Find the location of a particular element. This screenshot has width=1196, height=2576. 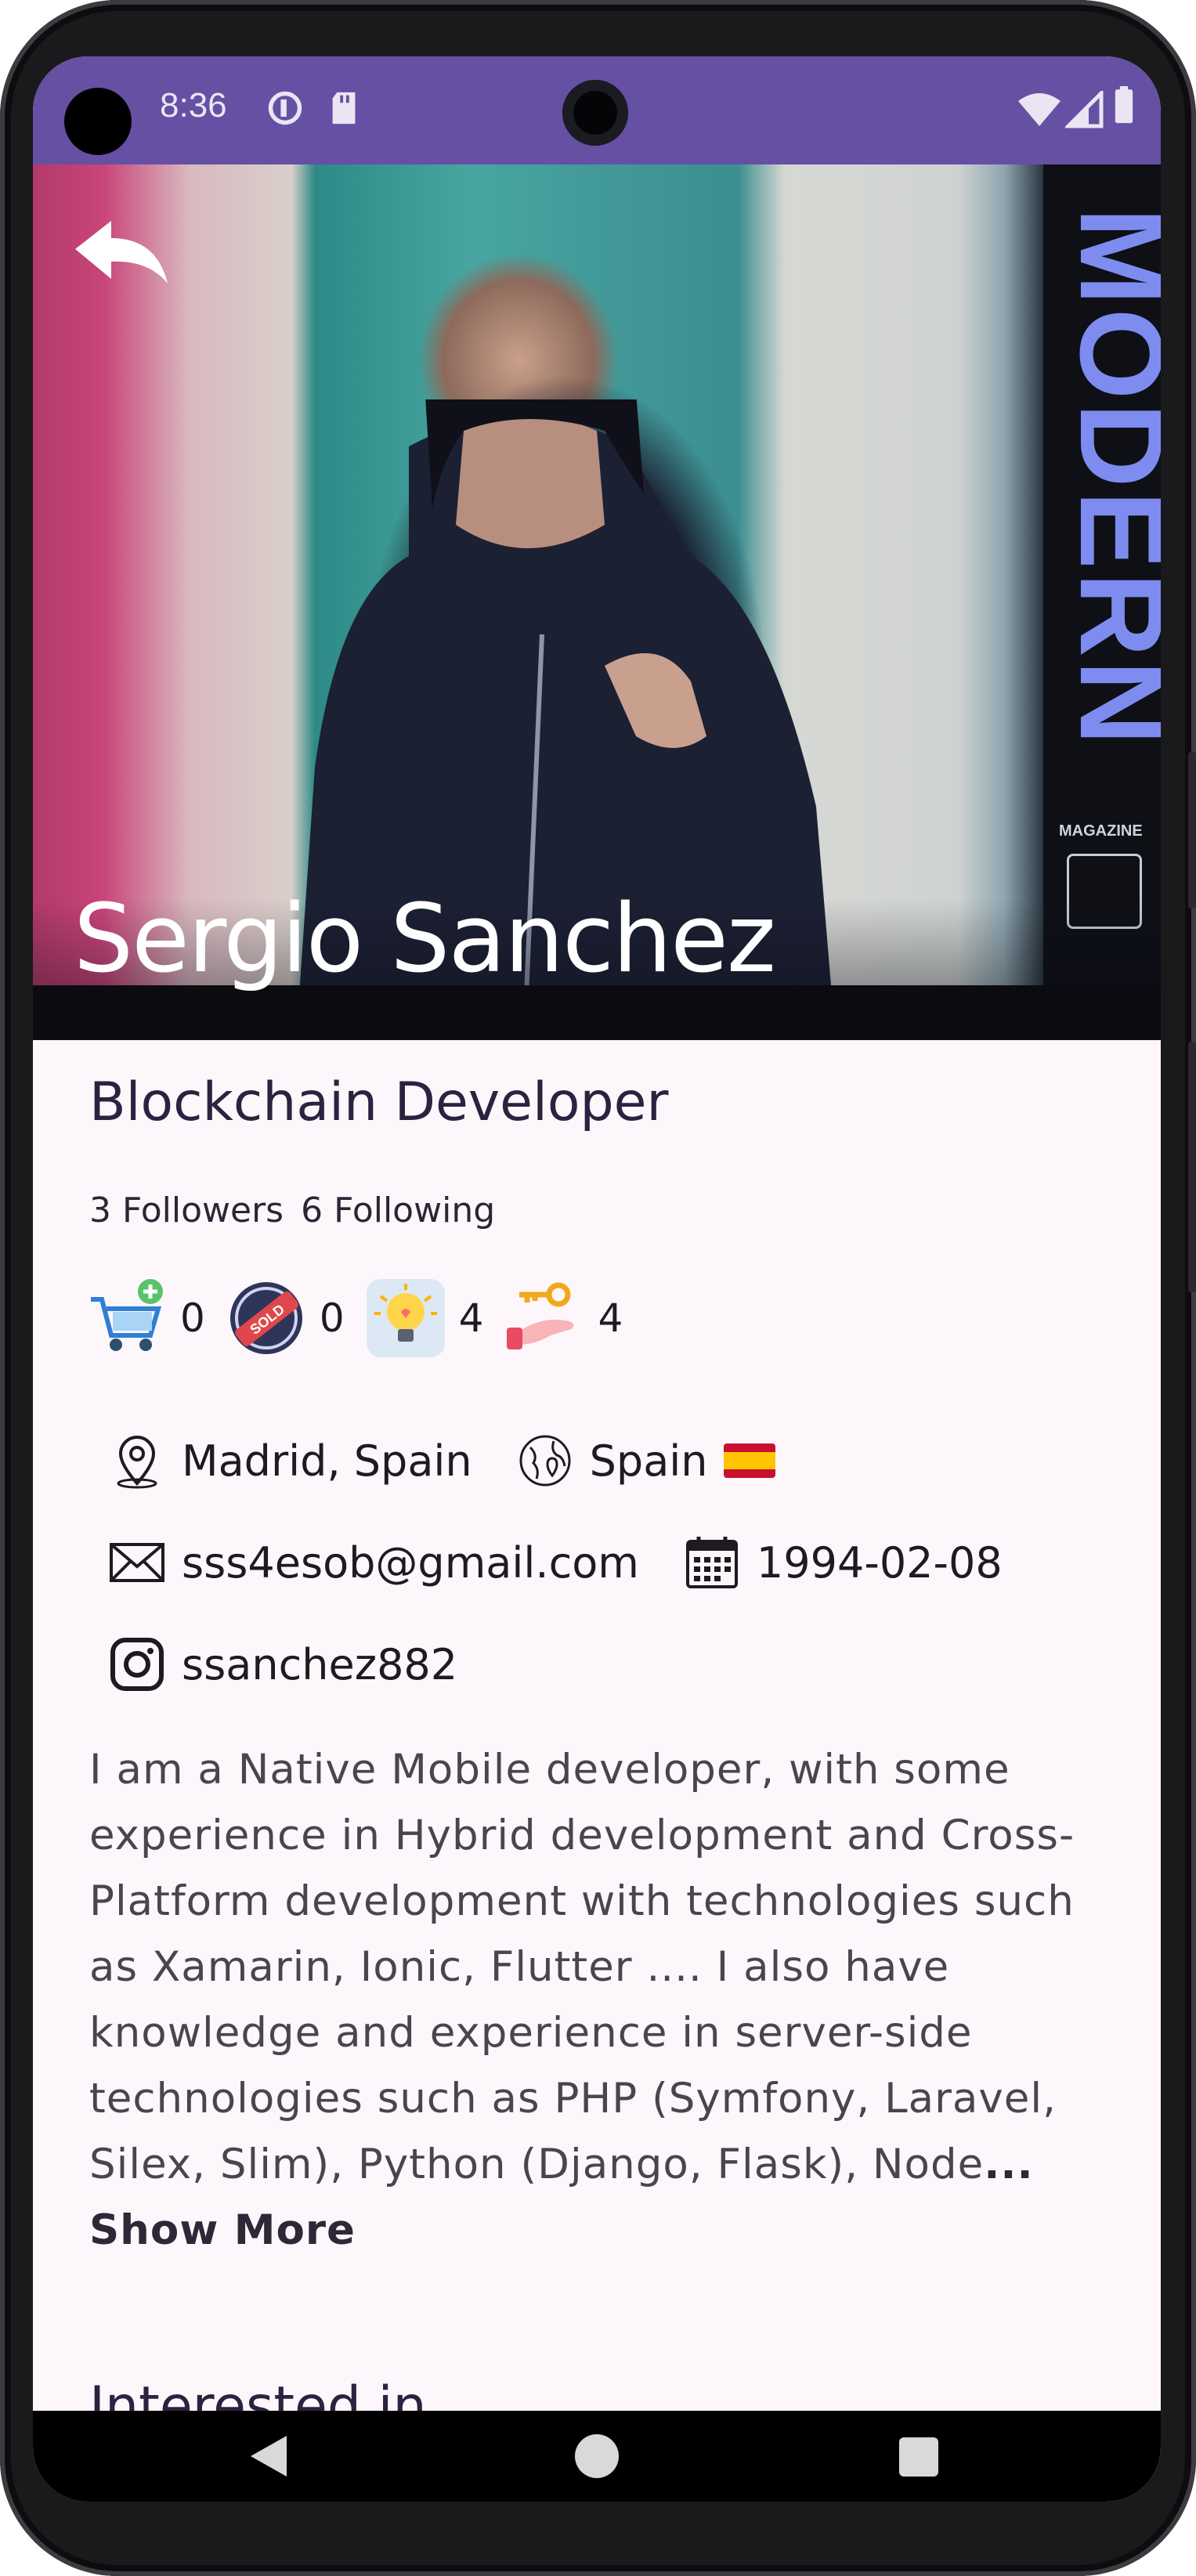

location-pin-icon is located at coordinates (137, 1462).